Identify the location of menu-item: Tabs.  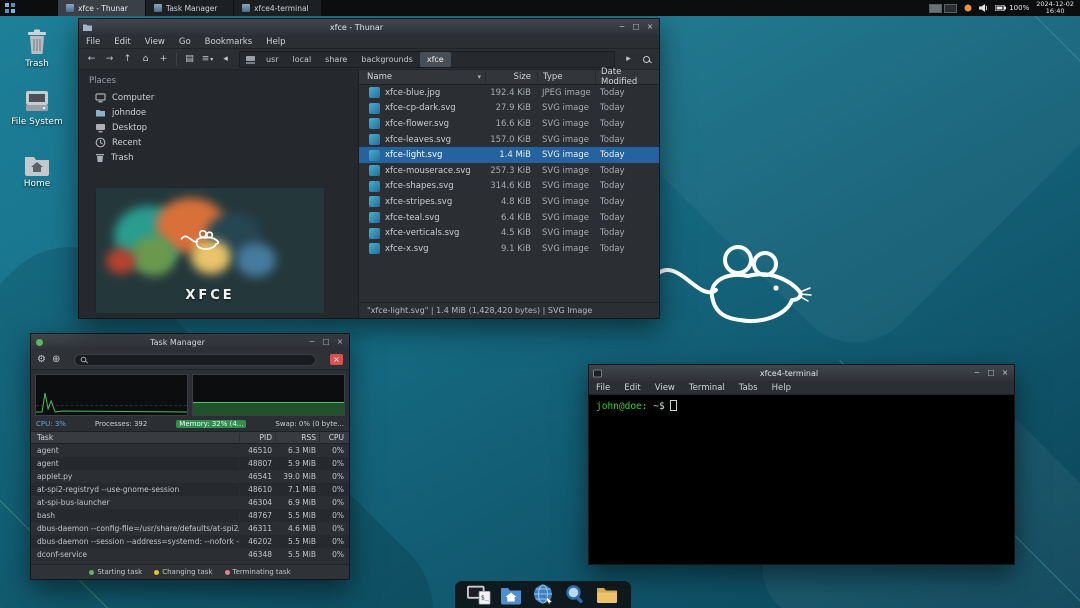
(748, 388).